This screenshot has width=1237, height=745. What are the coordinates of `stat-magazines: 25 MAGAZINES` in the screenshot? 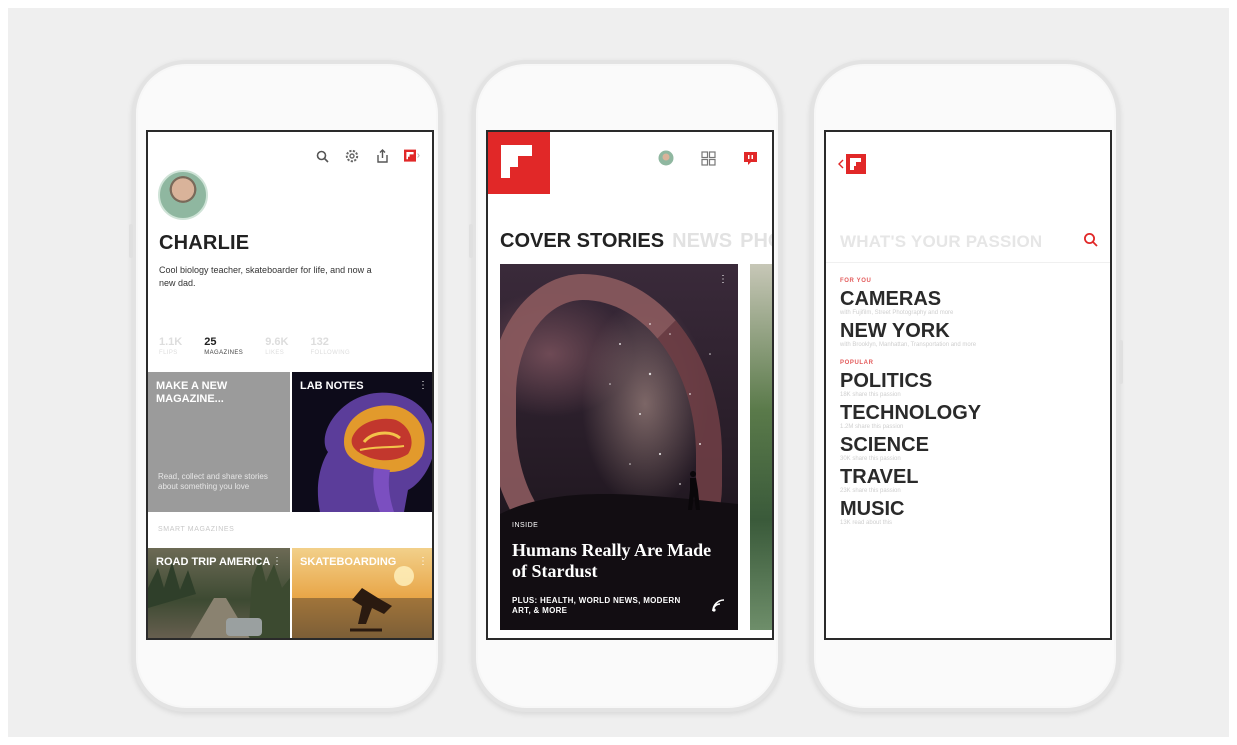 It's located at (223, 346).